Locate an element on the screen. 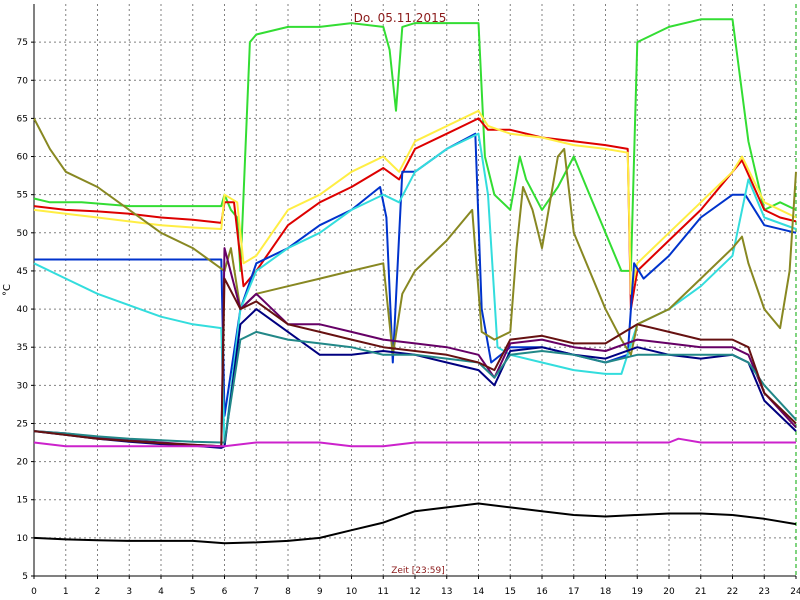 The width and height of the screenshot is (800, 600). y-tick-label: 40 is located at coordinates (23, 310).